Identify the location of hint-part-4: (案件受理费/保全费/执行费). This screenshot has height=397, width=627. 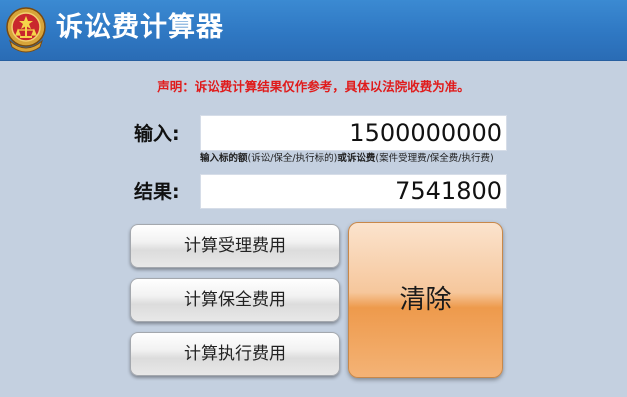
(434, 158).